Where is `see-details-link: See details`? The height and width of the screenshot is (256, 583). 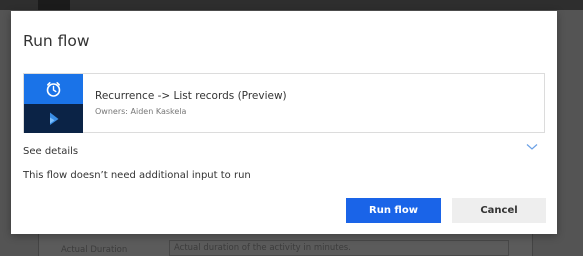 see-details-link: See details is located at coordinates (50, 151).